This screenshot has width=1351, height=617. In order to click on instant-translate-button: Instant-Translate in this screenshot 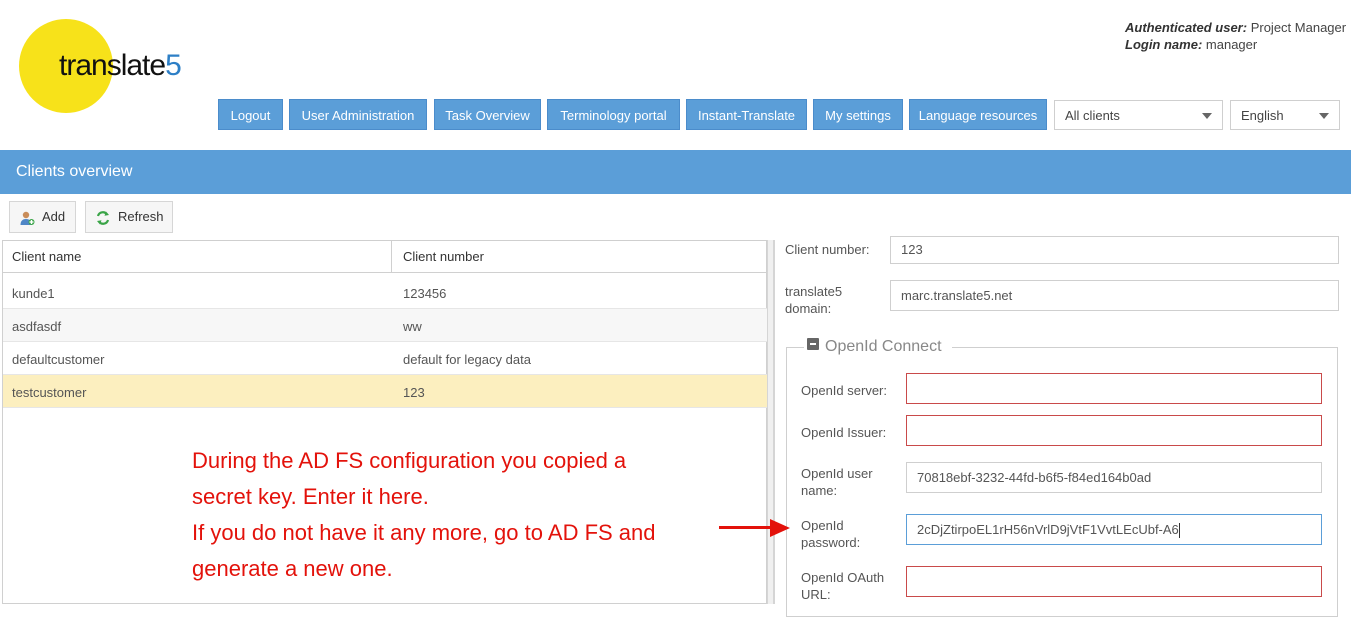, I will do `click(746, 114)`.